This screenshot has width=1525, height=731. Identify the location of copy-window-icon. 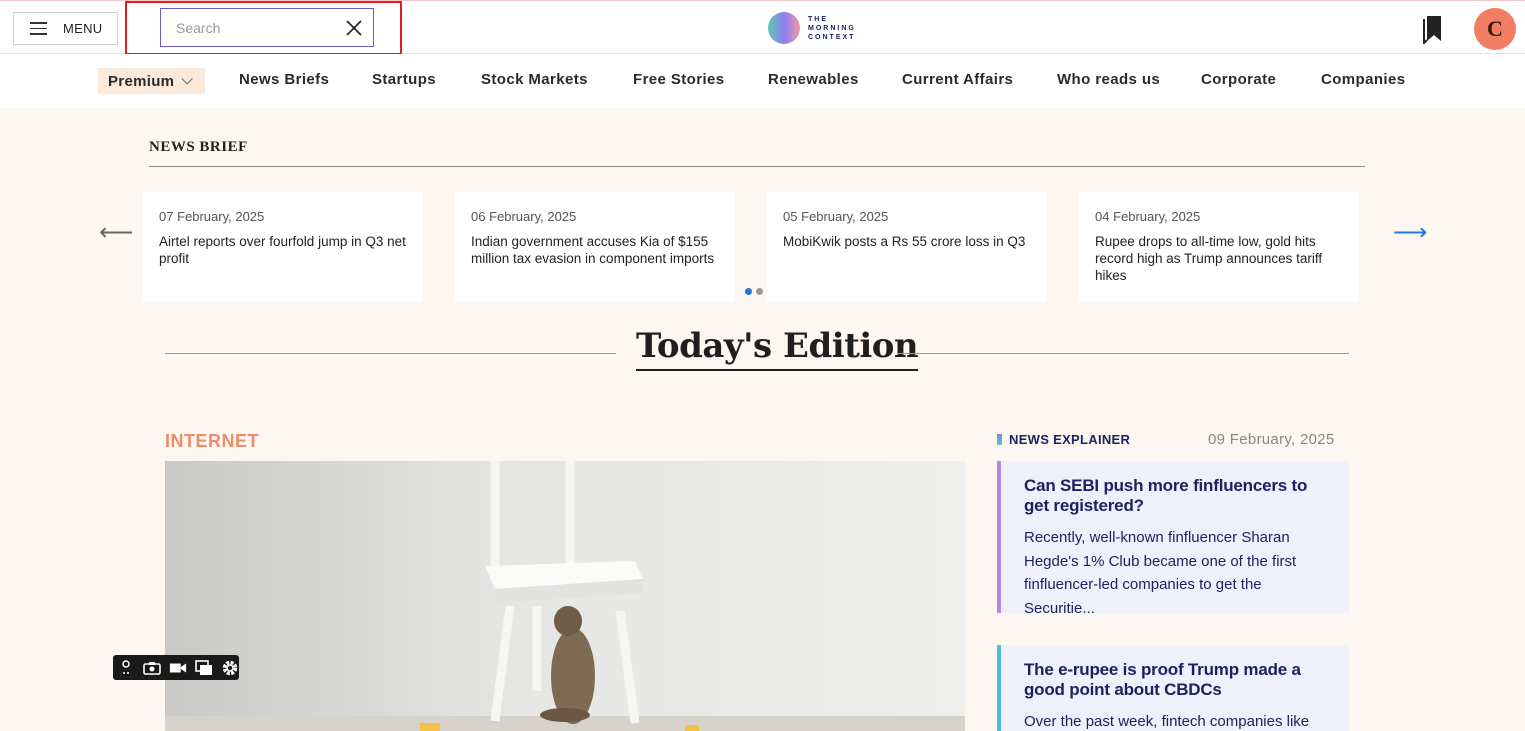
(204, 668).